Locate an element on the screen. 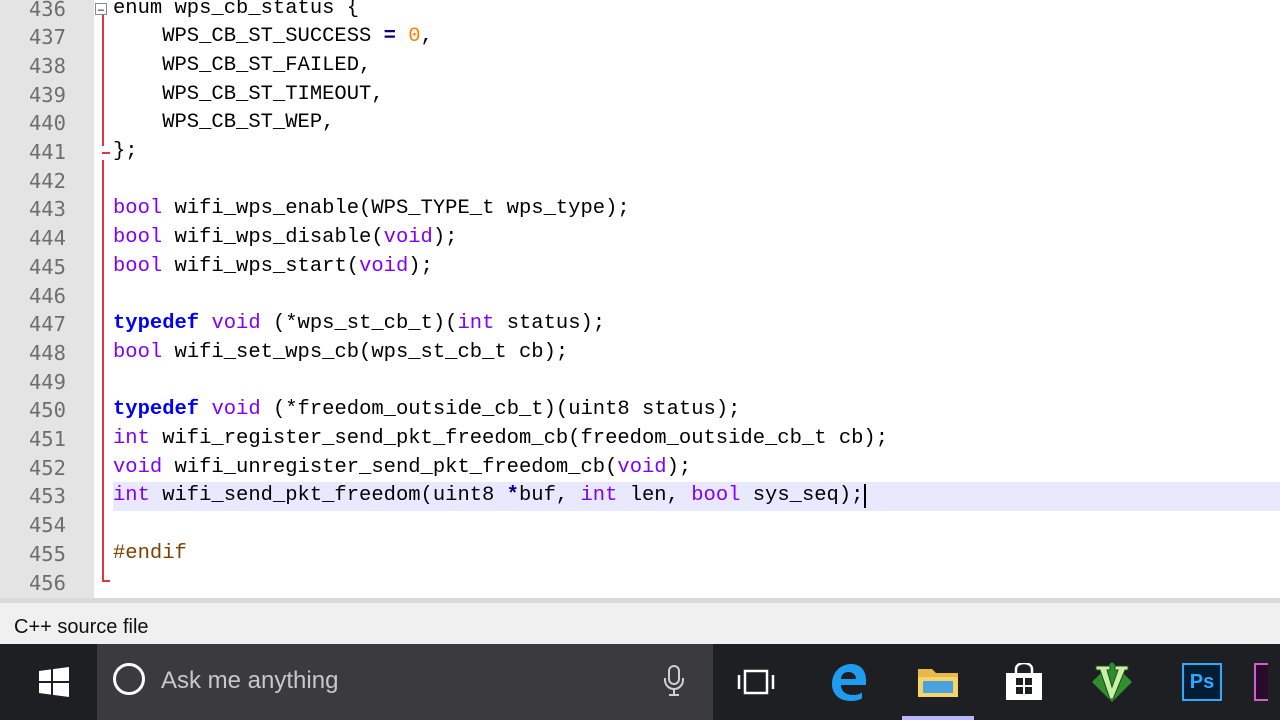  code-token: }; is located at coordinates (125, 151).